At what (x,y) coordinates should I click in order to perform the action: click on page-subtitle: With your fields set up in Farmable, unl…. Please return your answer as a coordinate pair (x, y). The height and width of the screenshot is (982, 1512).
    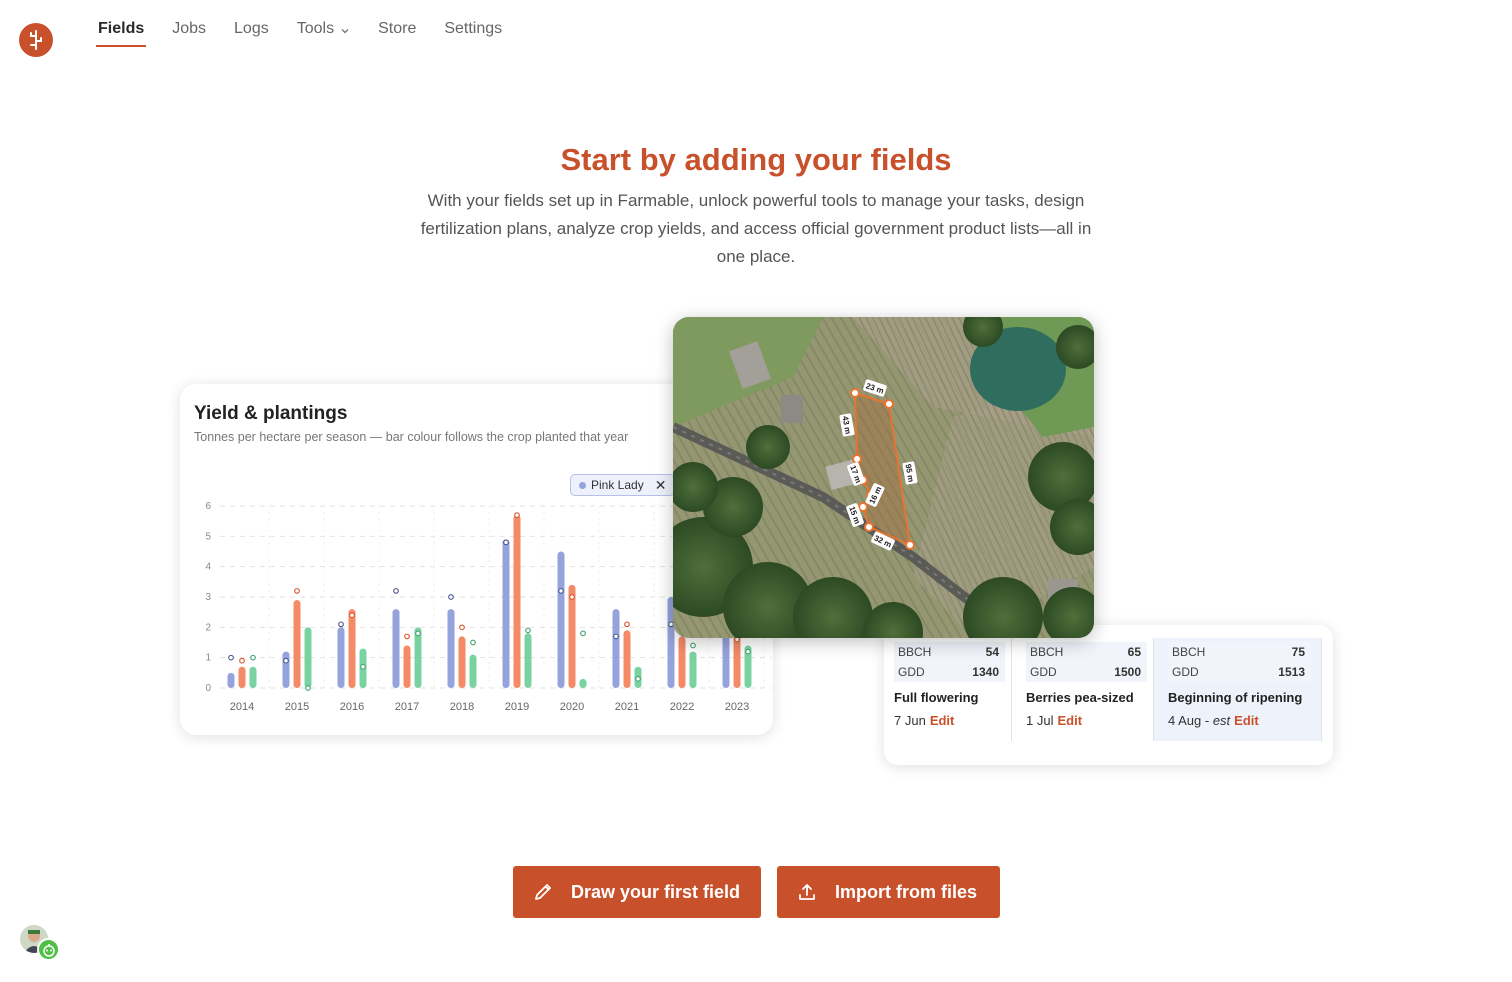
    Looking at the image, I should click on (756, 228).